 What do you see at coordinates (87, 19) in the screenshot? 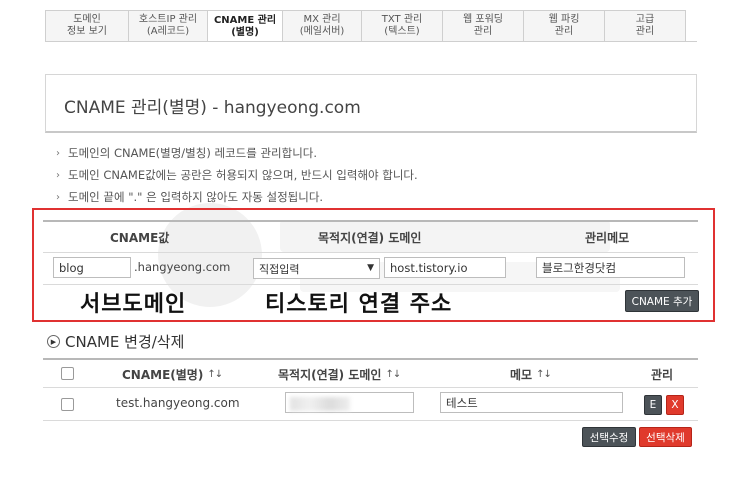
I see `tab-label: 도메인` at bounding box center [87, 19].